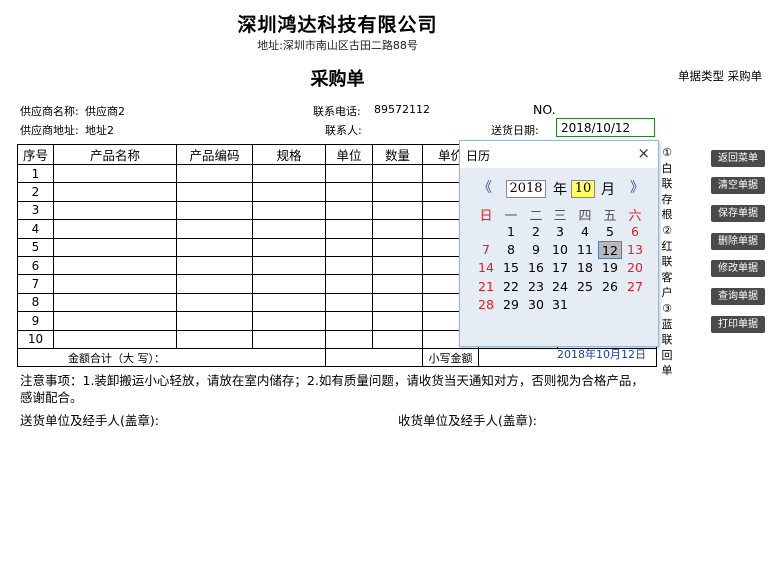 The width and height of the screenshot is (780, 585). Describe the element at coordinates (402, 109) in the screenshot. I see `phone-value: 89572112` at that location.